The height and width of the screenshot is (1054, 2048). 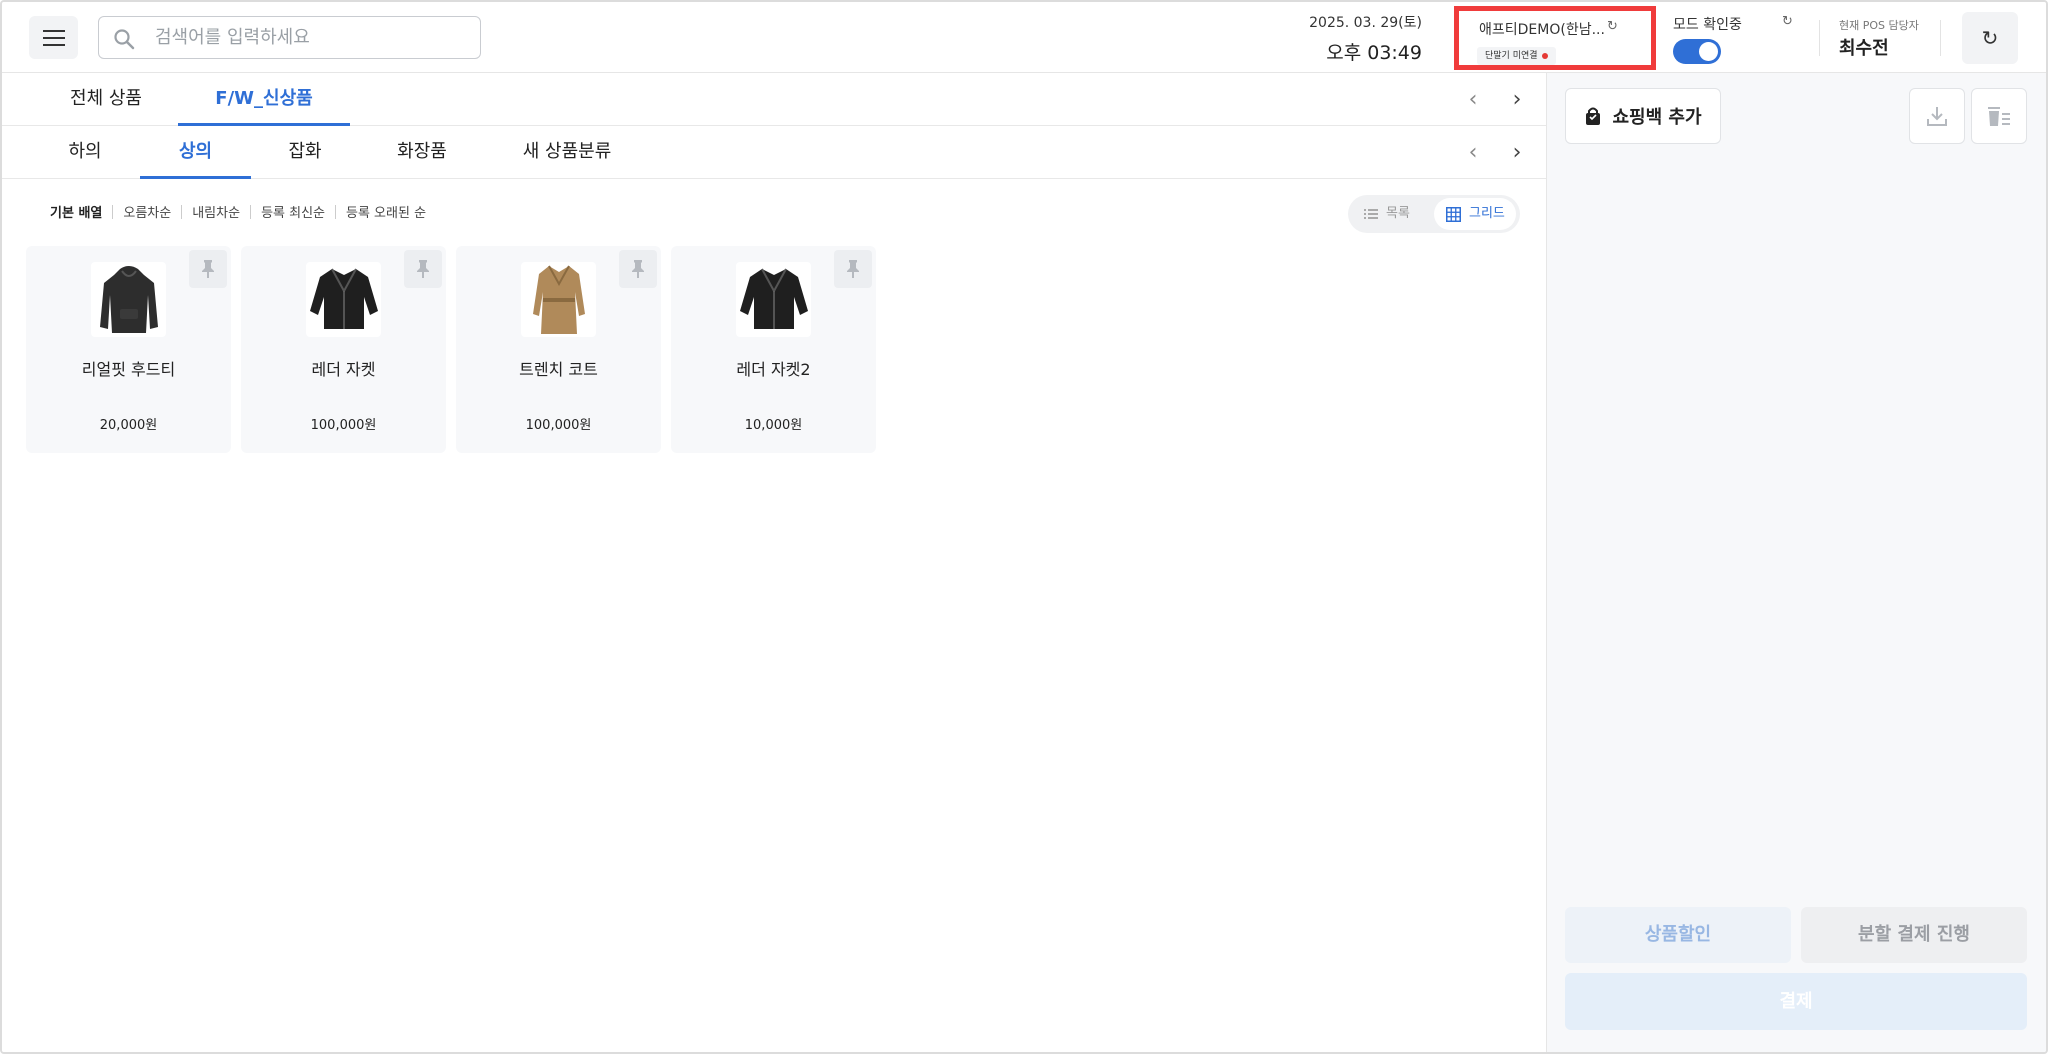 What do you see at coordinates (195, 152) in the screenshot?
I see `tab-tops: 상의` at bounding box center [195, 152].